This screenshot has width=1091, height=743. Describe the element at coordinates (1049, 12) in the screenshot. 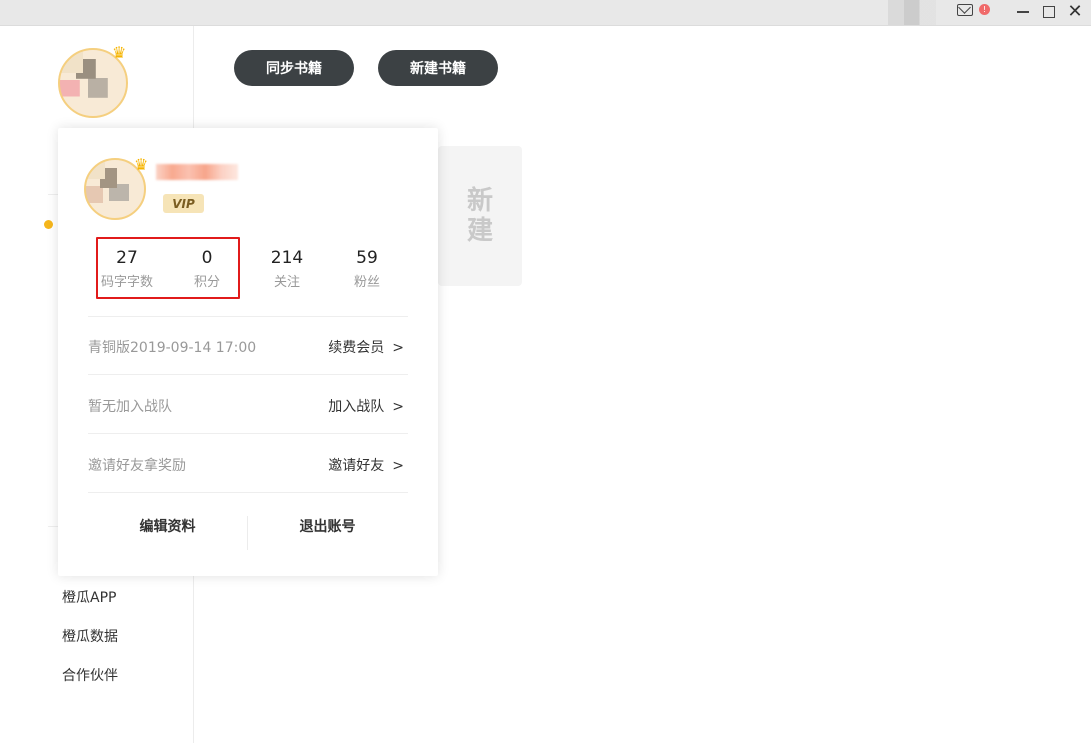

I see `maximize-icon` at that location.